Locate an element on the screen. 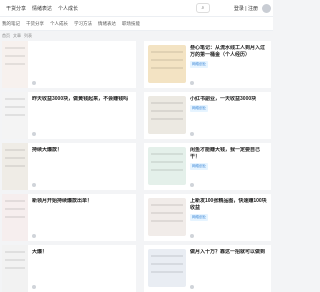  subnav-item: 干货分享 is located at coordinates (35, 24).